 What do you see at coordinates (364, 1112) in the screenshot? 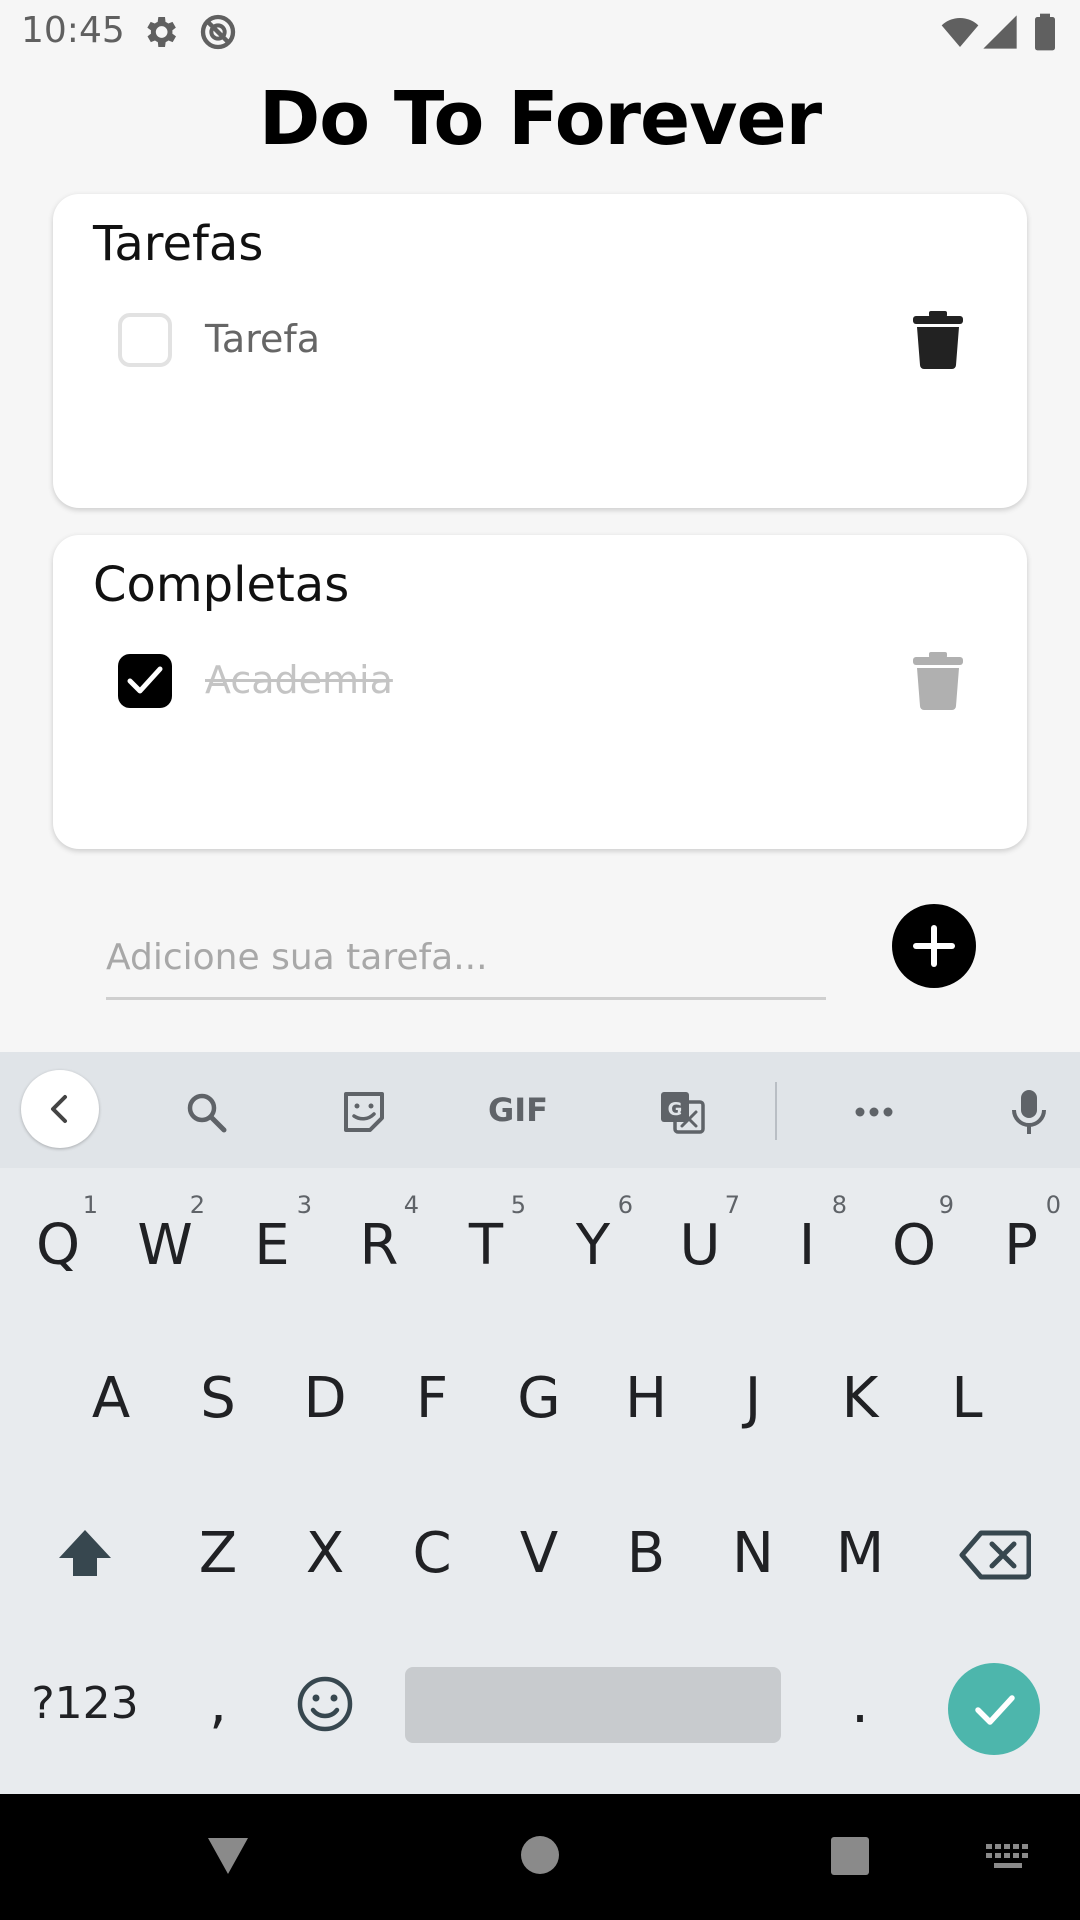
I see `sticker-icon` at bounding box center [364, 1112].